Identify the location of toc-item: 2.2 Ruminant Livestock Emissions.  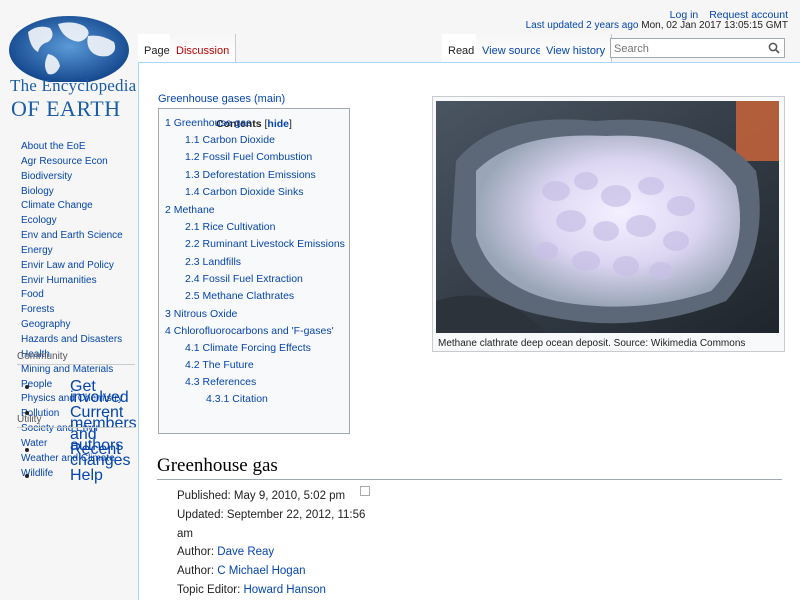
(265, 244).